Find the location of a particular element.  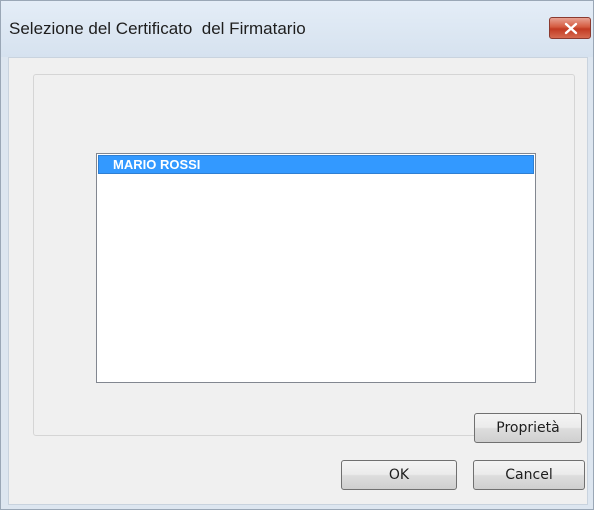

ok-button: OK is located at coordinates (399, 475).